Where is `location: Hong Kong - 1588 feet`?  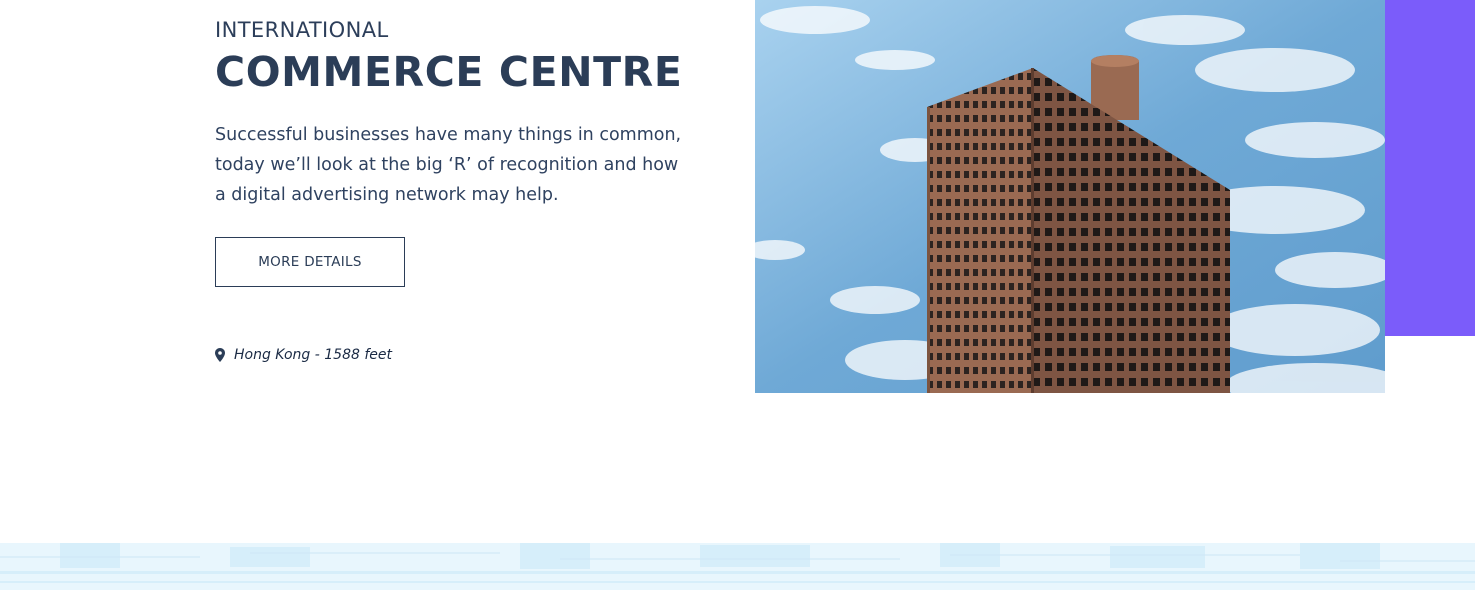
location: Hong Kong - 1588 feet is located at coordinates (303, 355).